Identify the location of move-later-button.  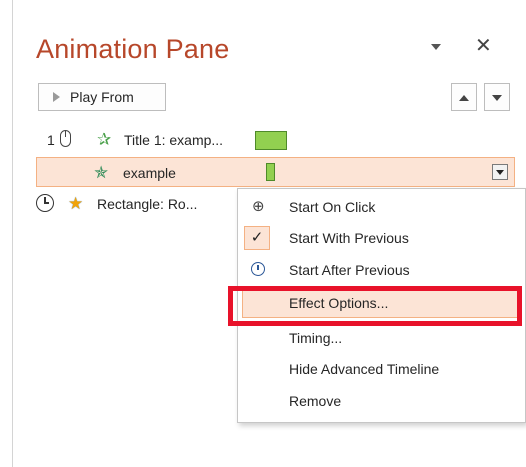
(497, 97).